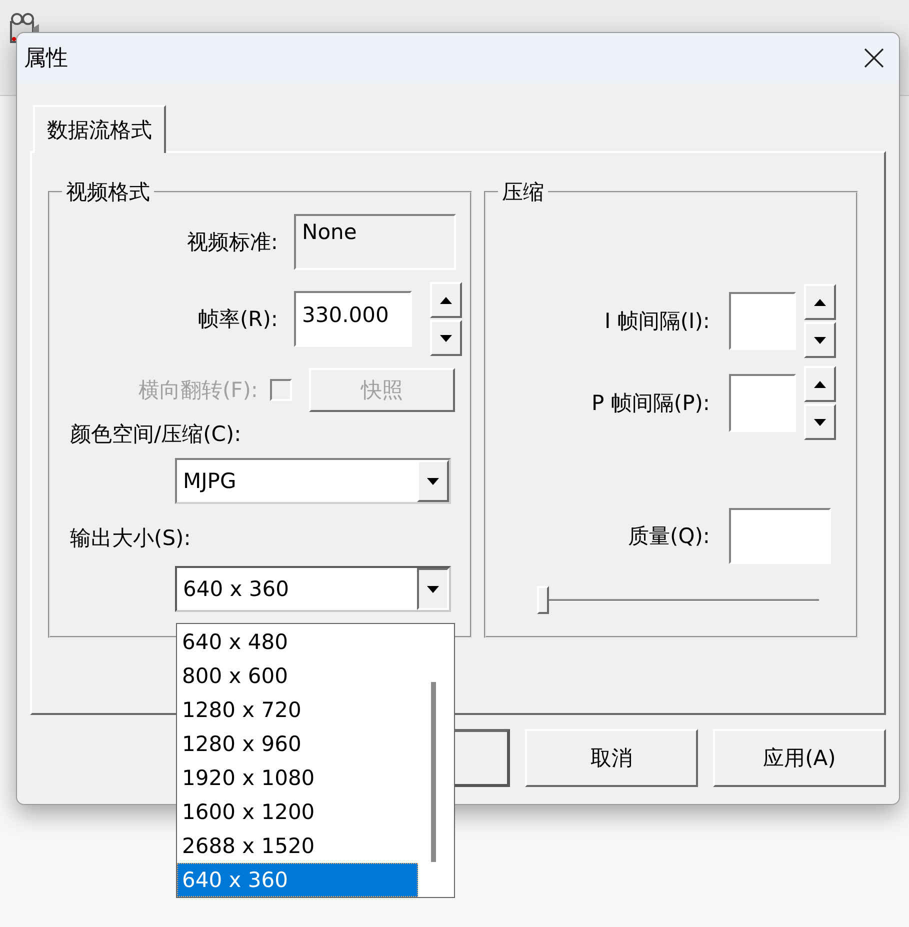  What do you see at coordinates (46, 59) in the screenshot?
I see `dialog-title: 属性` at bounding box center [46, 59].